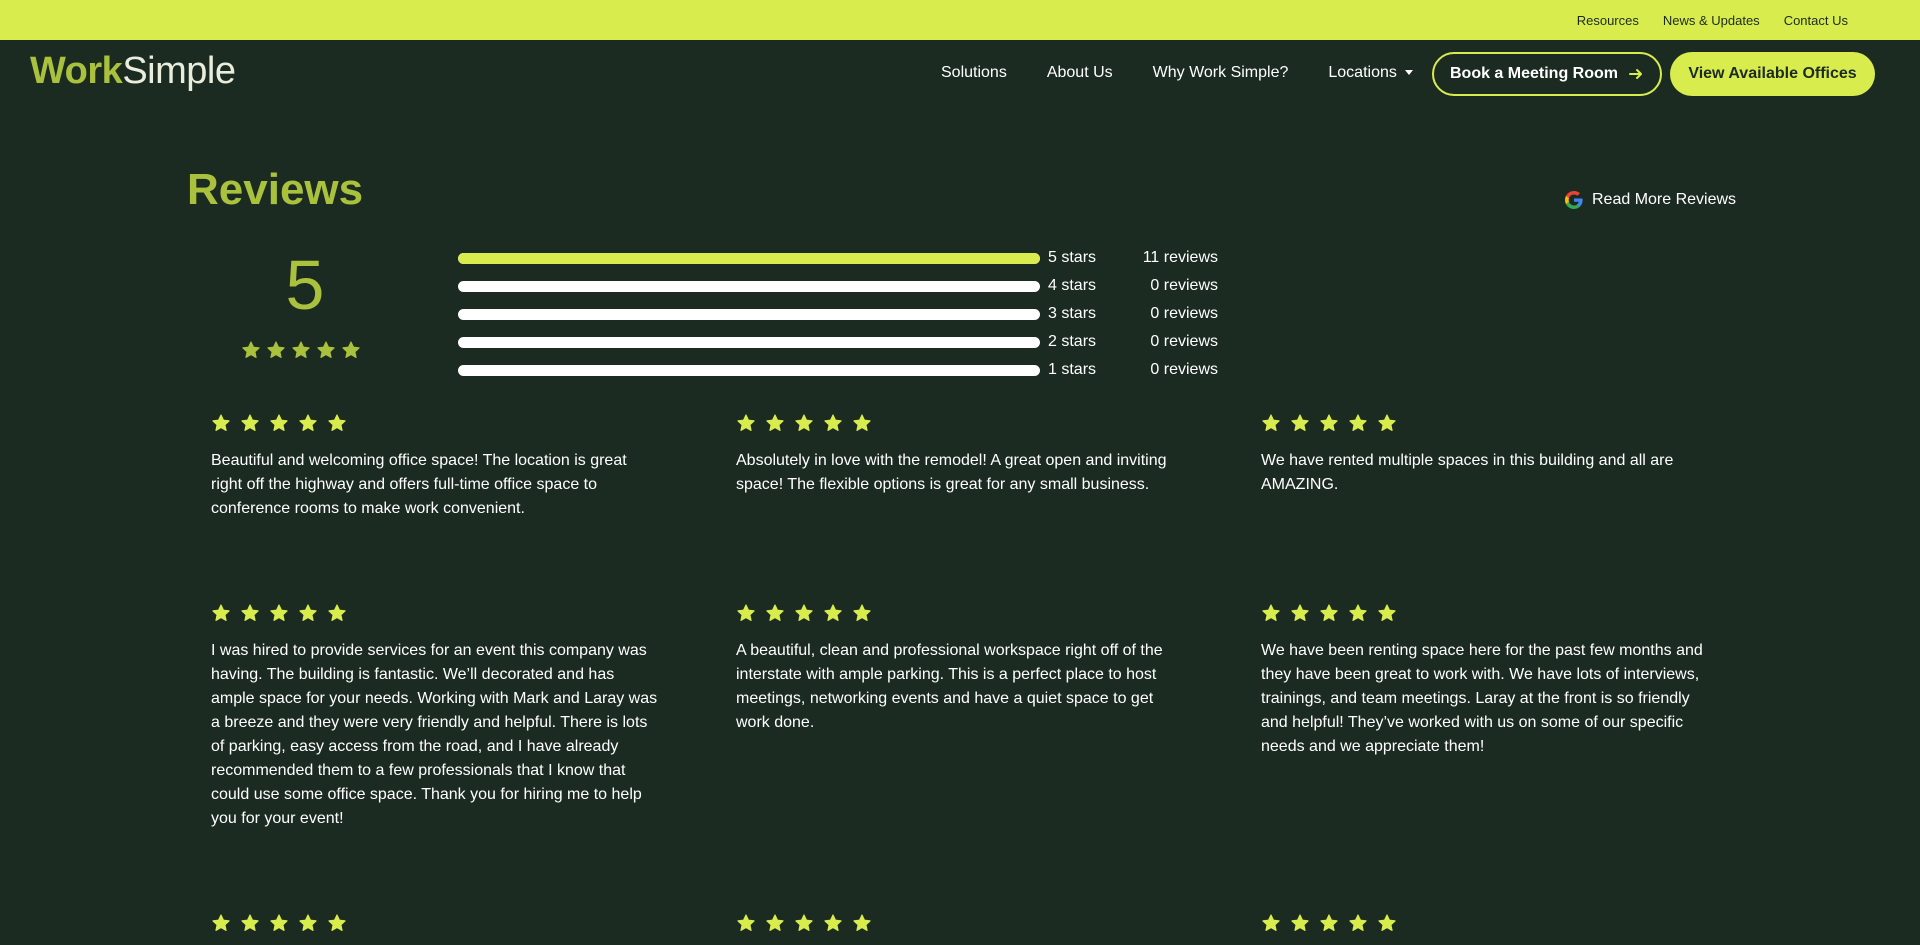 The image size is (1920, 945). I want to click on rating-bar-row: 5 stars 11 reviews, so click(838, 258).